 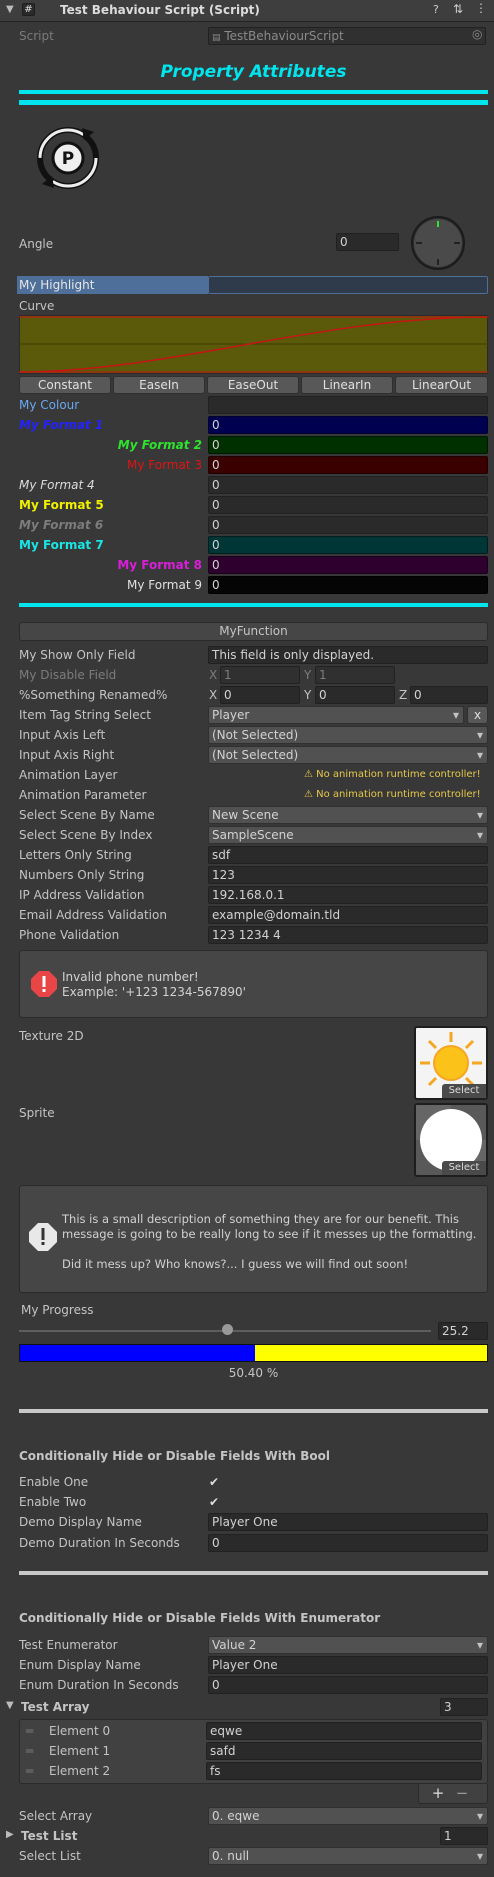 I want to click on help-icon: ?, so click(x=436, y=9).